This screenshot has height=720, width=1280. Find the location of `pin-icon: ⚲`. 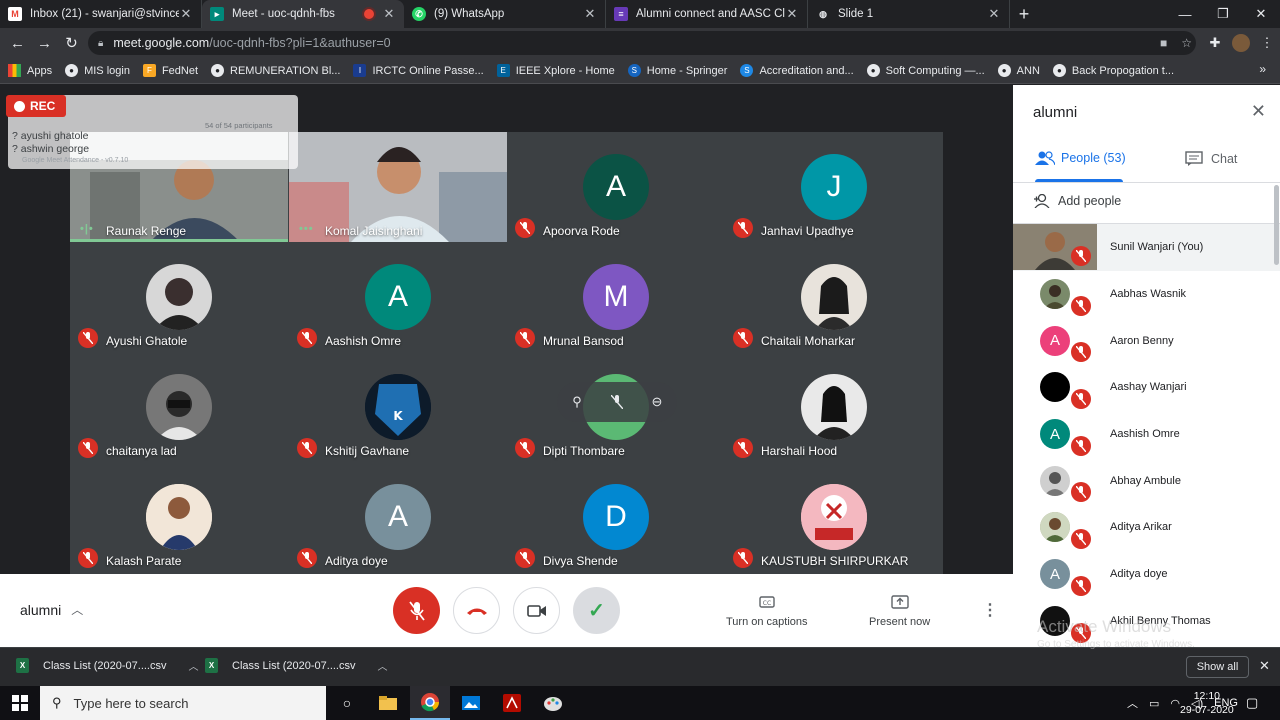

pin-icon: ⚲ is located at coordinates (577, 402).